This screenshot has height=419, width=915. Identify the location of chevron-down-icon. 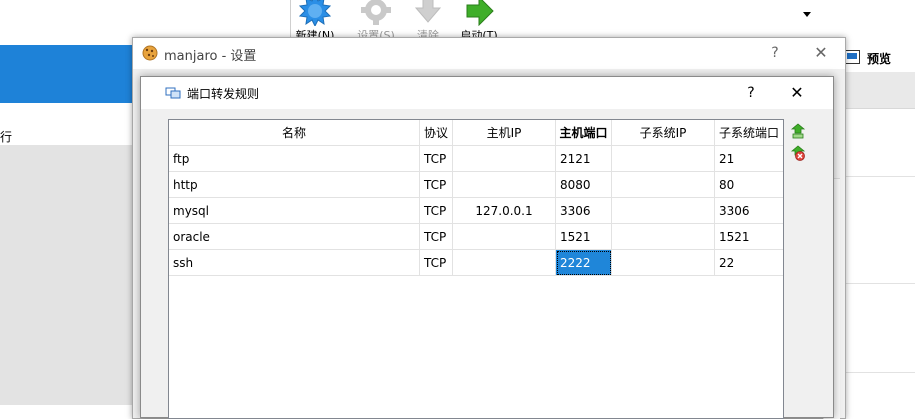
(807, 15).